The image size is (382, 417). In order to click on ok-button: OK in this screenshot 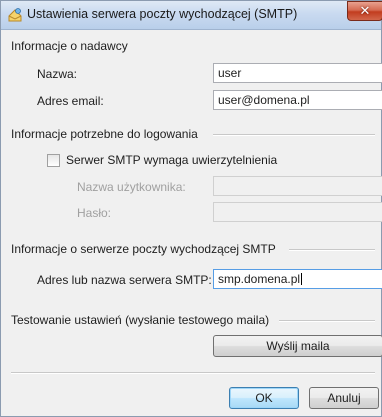, I will do `click(264, 398)`.